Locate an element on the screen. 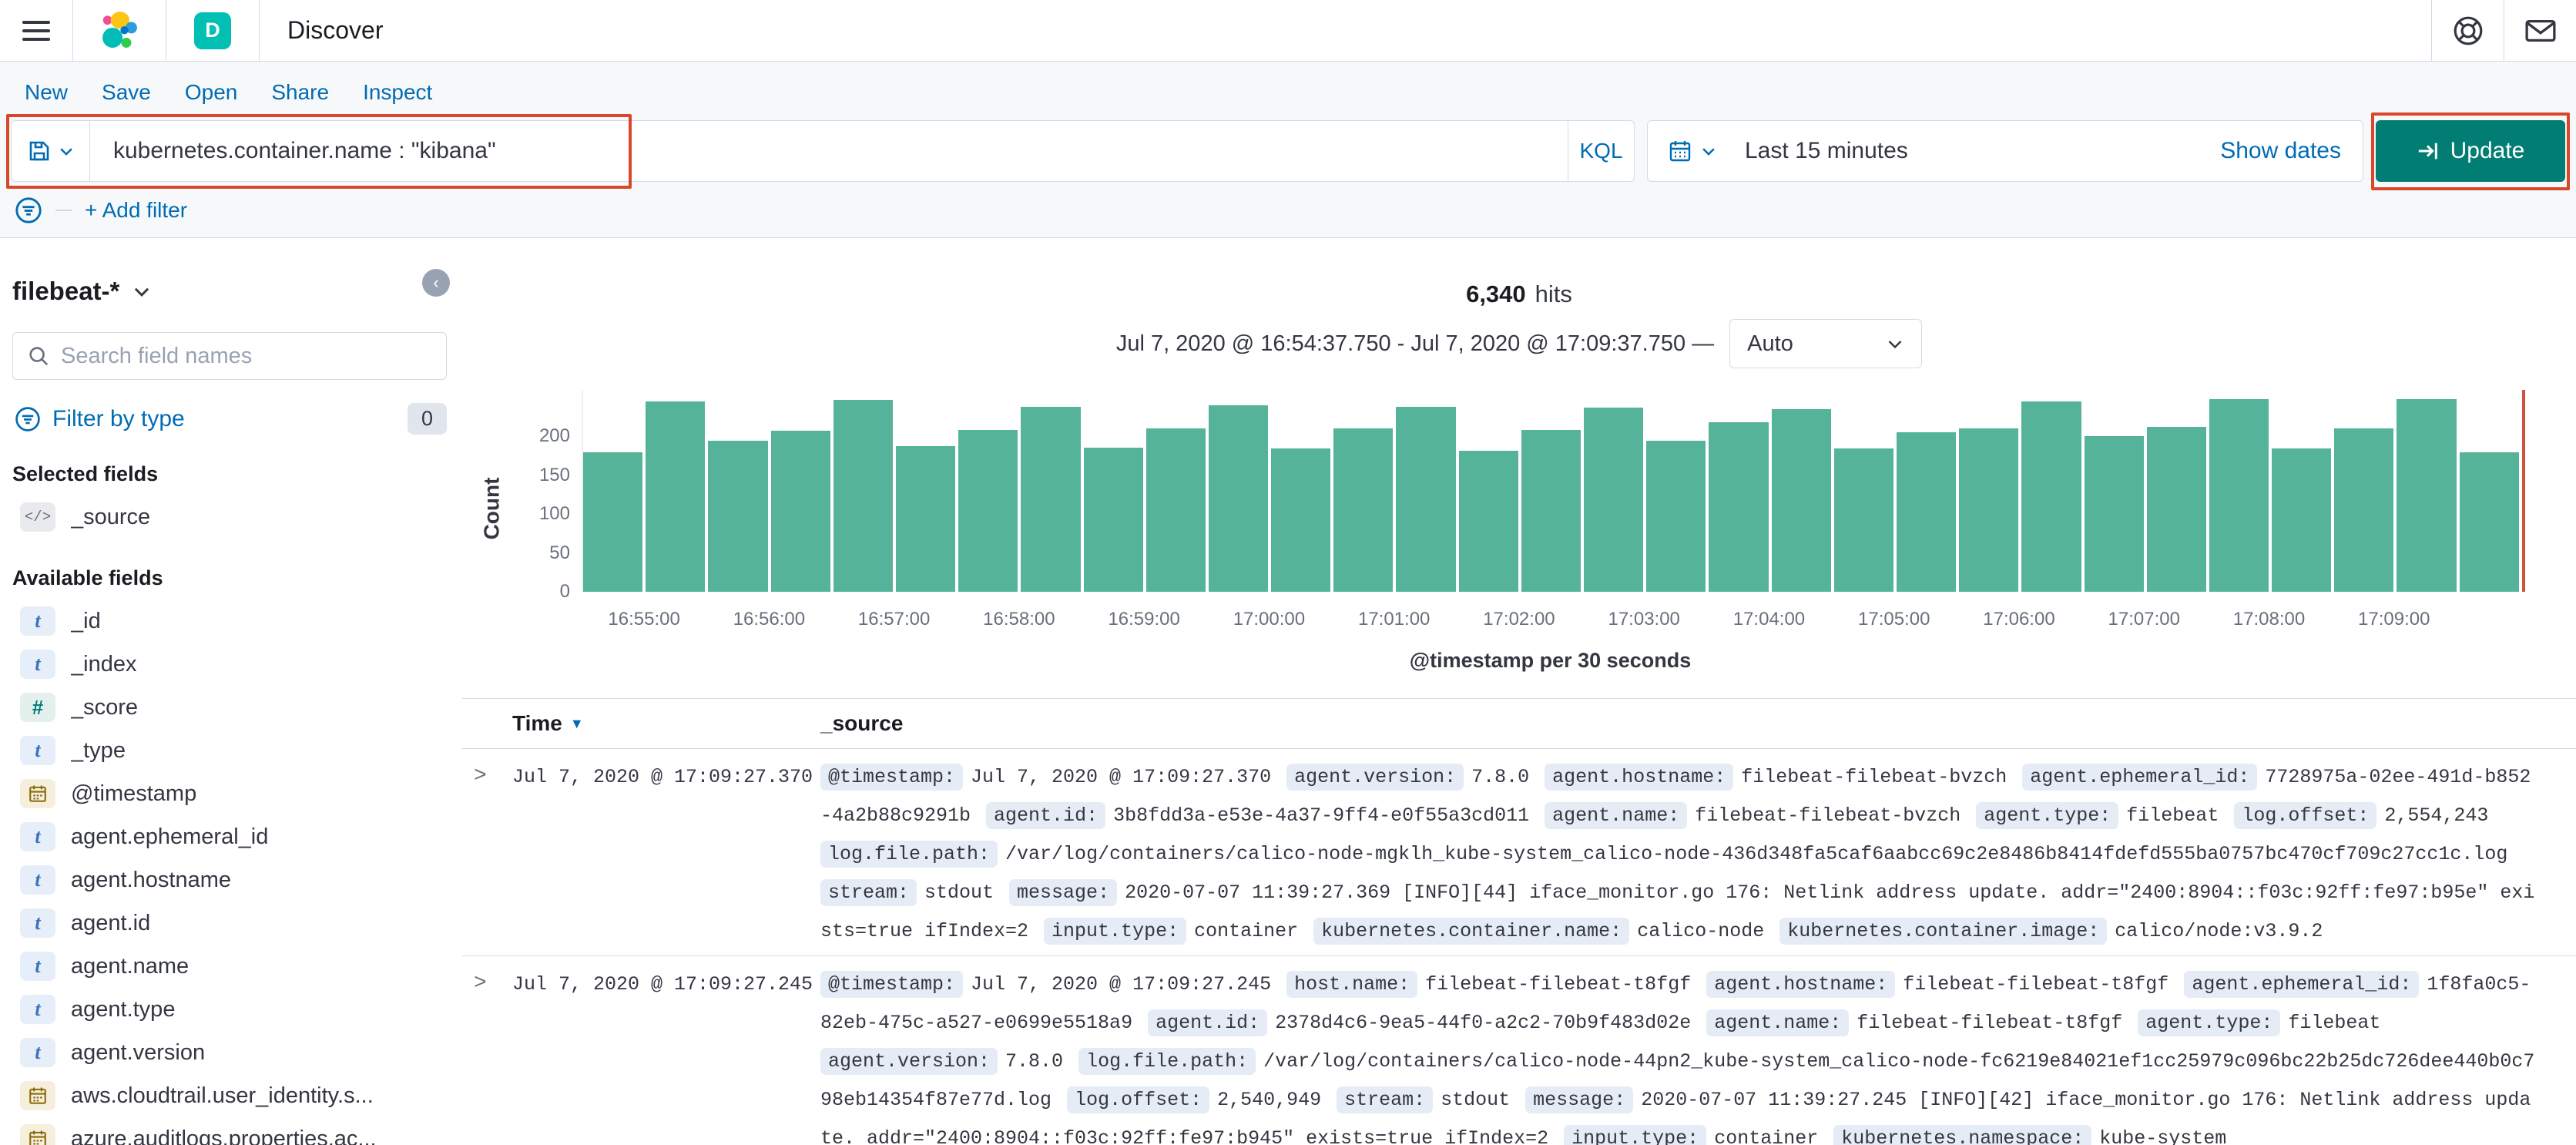  save-icon is located at coordinates (39, 151).